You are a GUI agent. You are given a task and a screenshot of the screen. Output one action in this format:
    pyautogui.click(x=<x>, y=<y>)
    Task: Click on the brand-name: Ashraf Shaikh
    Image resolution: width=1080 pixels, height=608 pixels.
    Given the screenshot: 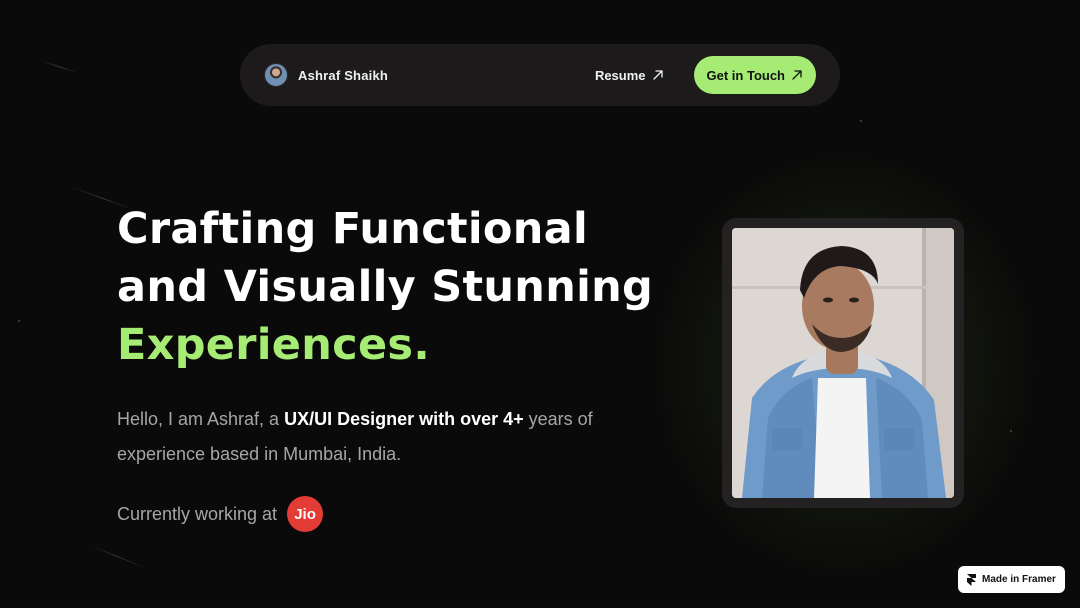 What is the action you would take?
    pyautogui.click(x=343, y=75)
    